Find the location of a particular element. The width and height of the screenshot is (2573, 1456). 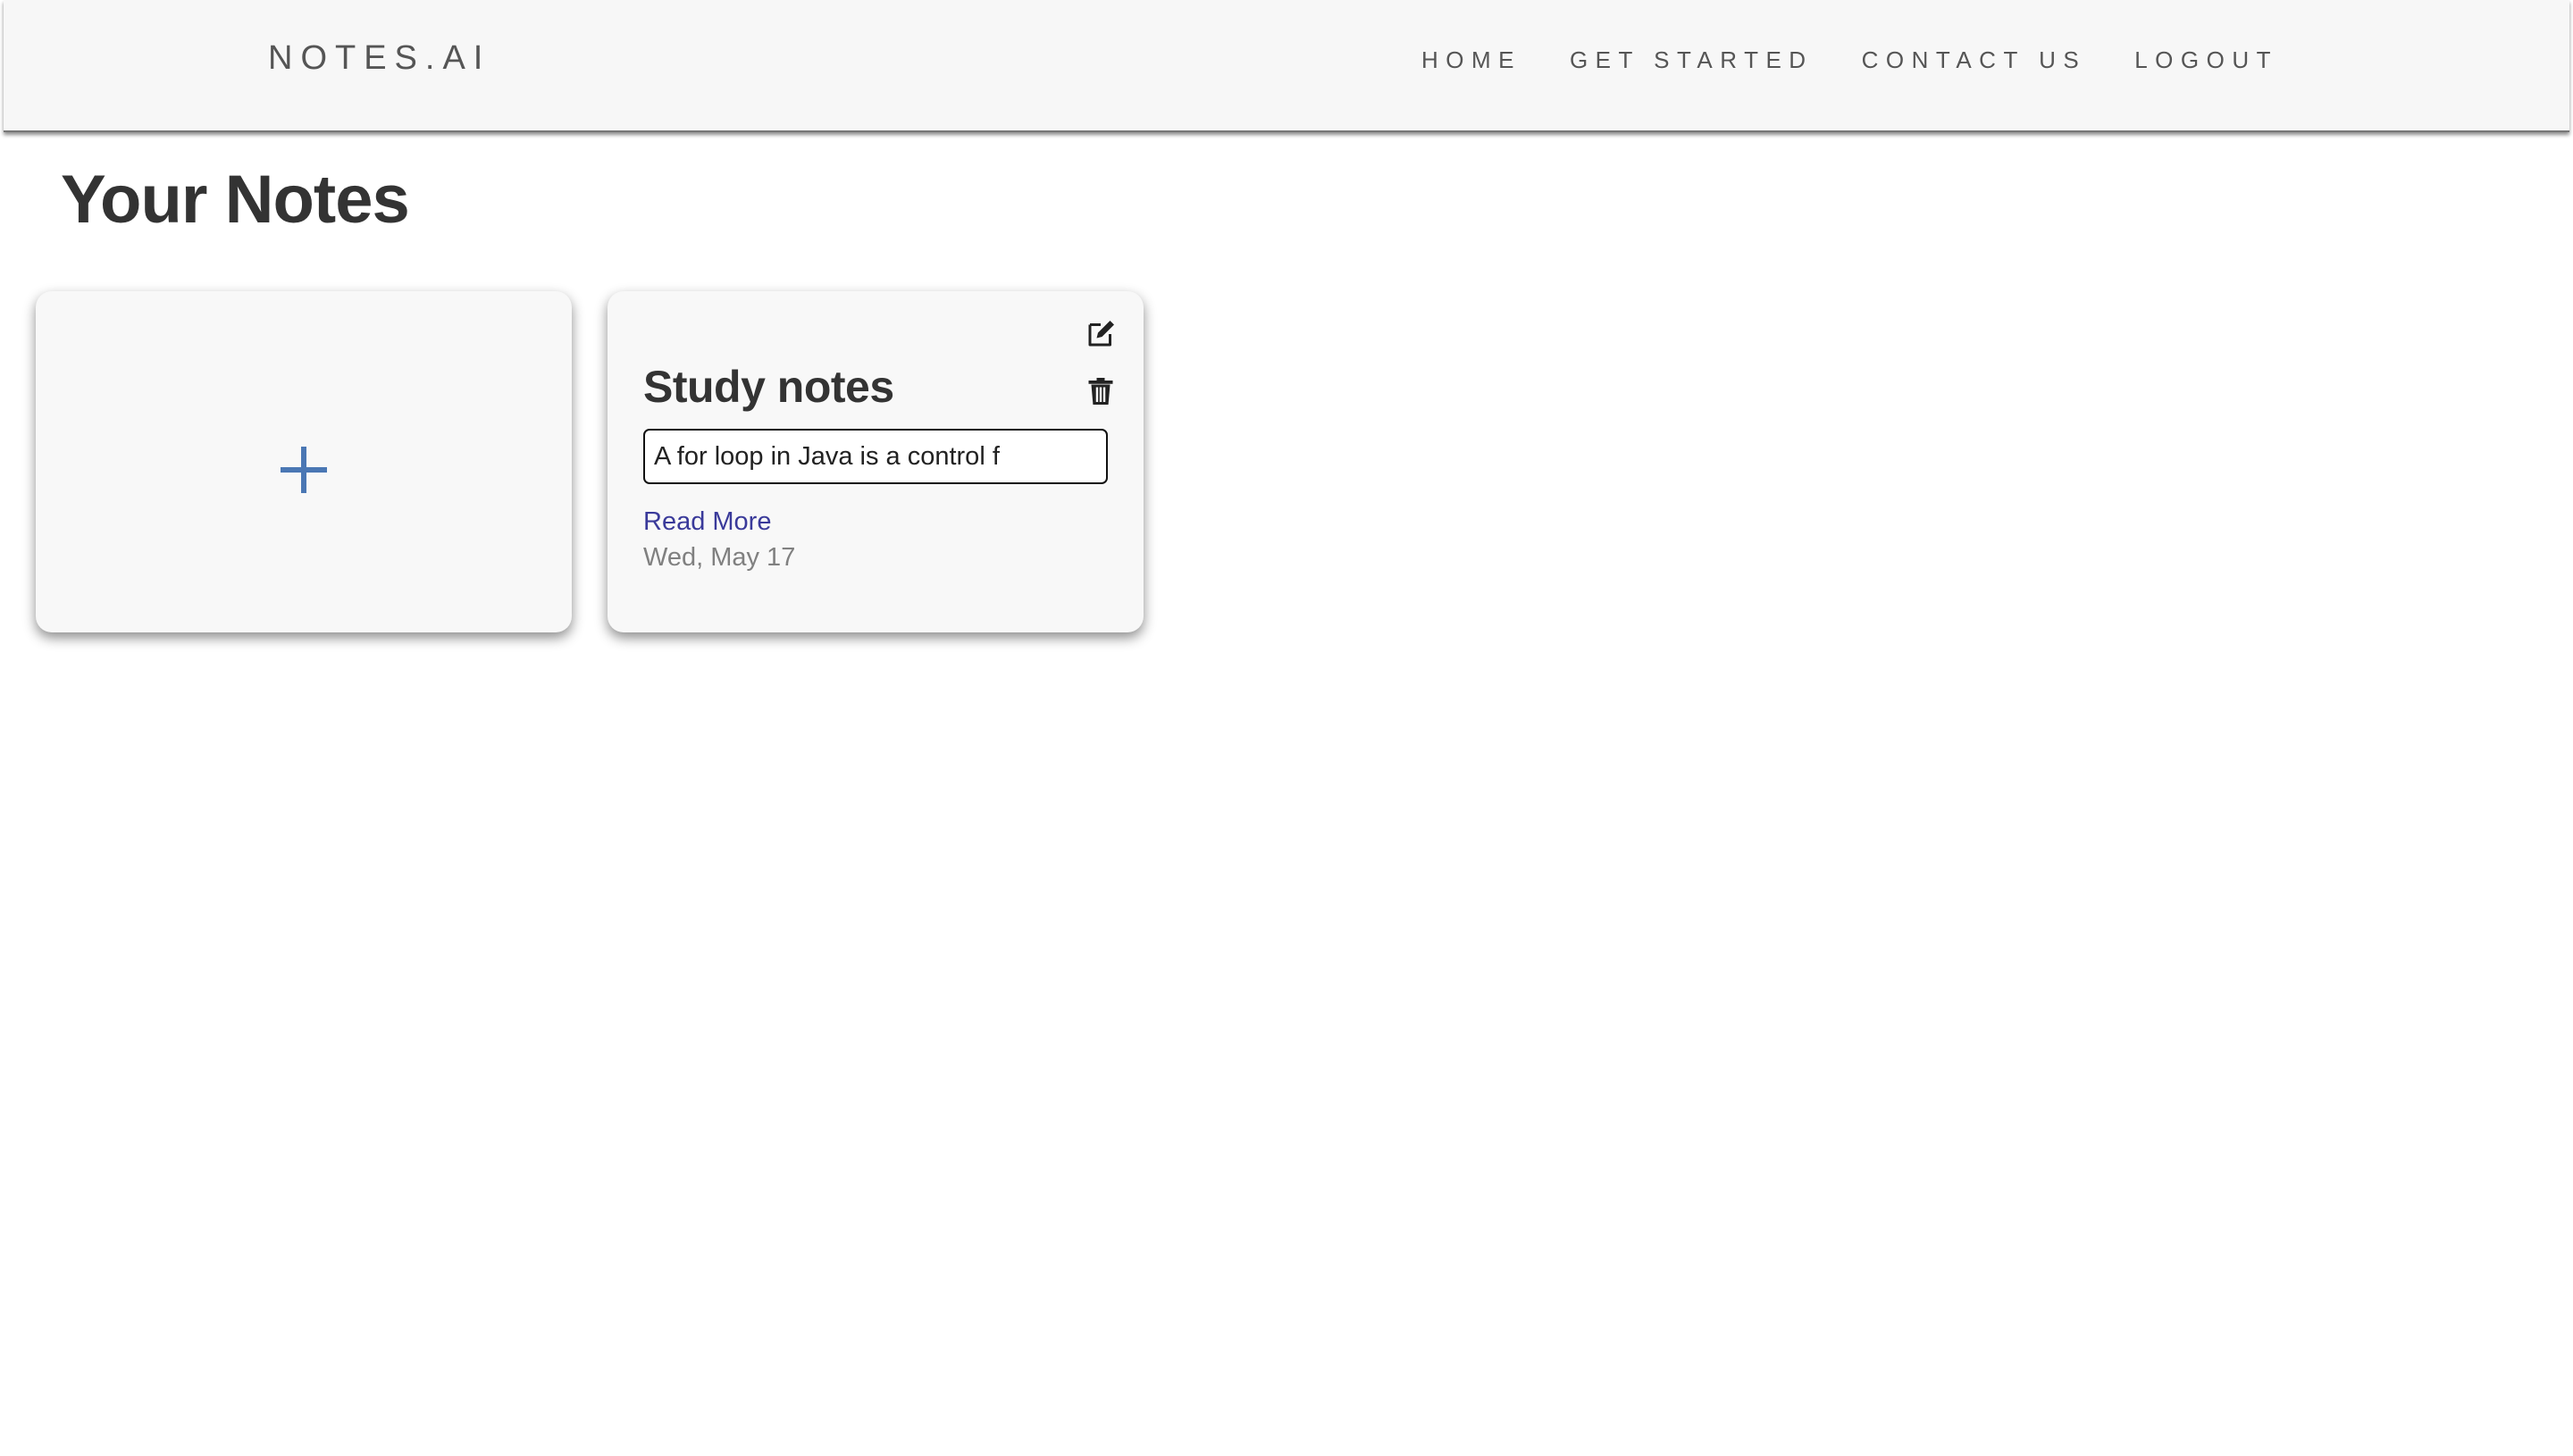

nav-get-started-link: GET STARTED is located at coordinates (1692, 60).